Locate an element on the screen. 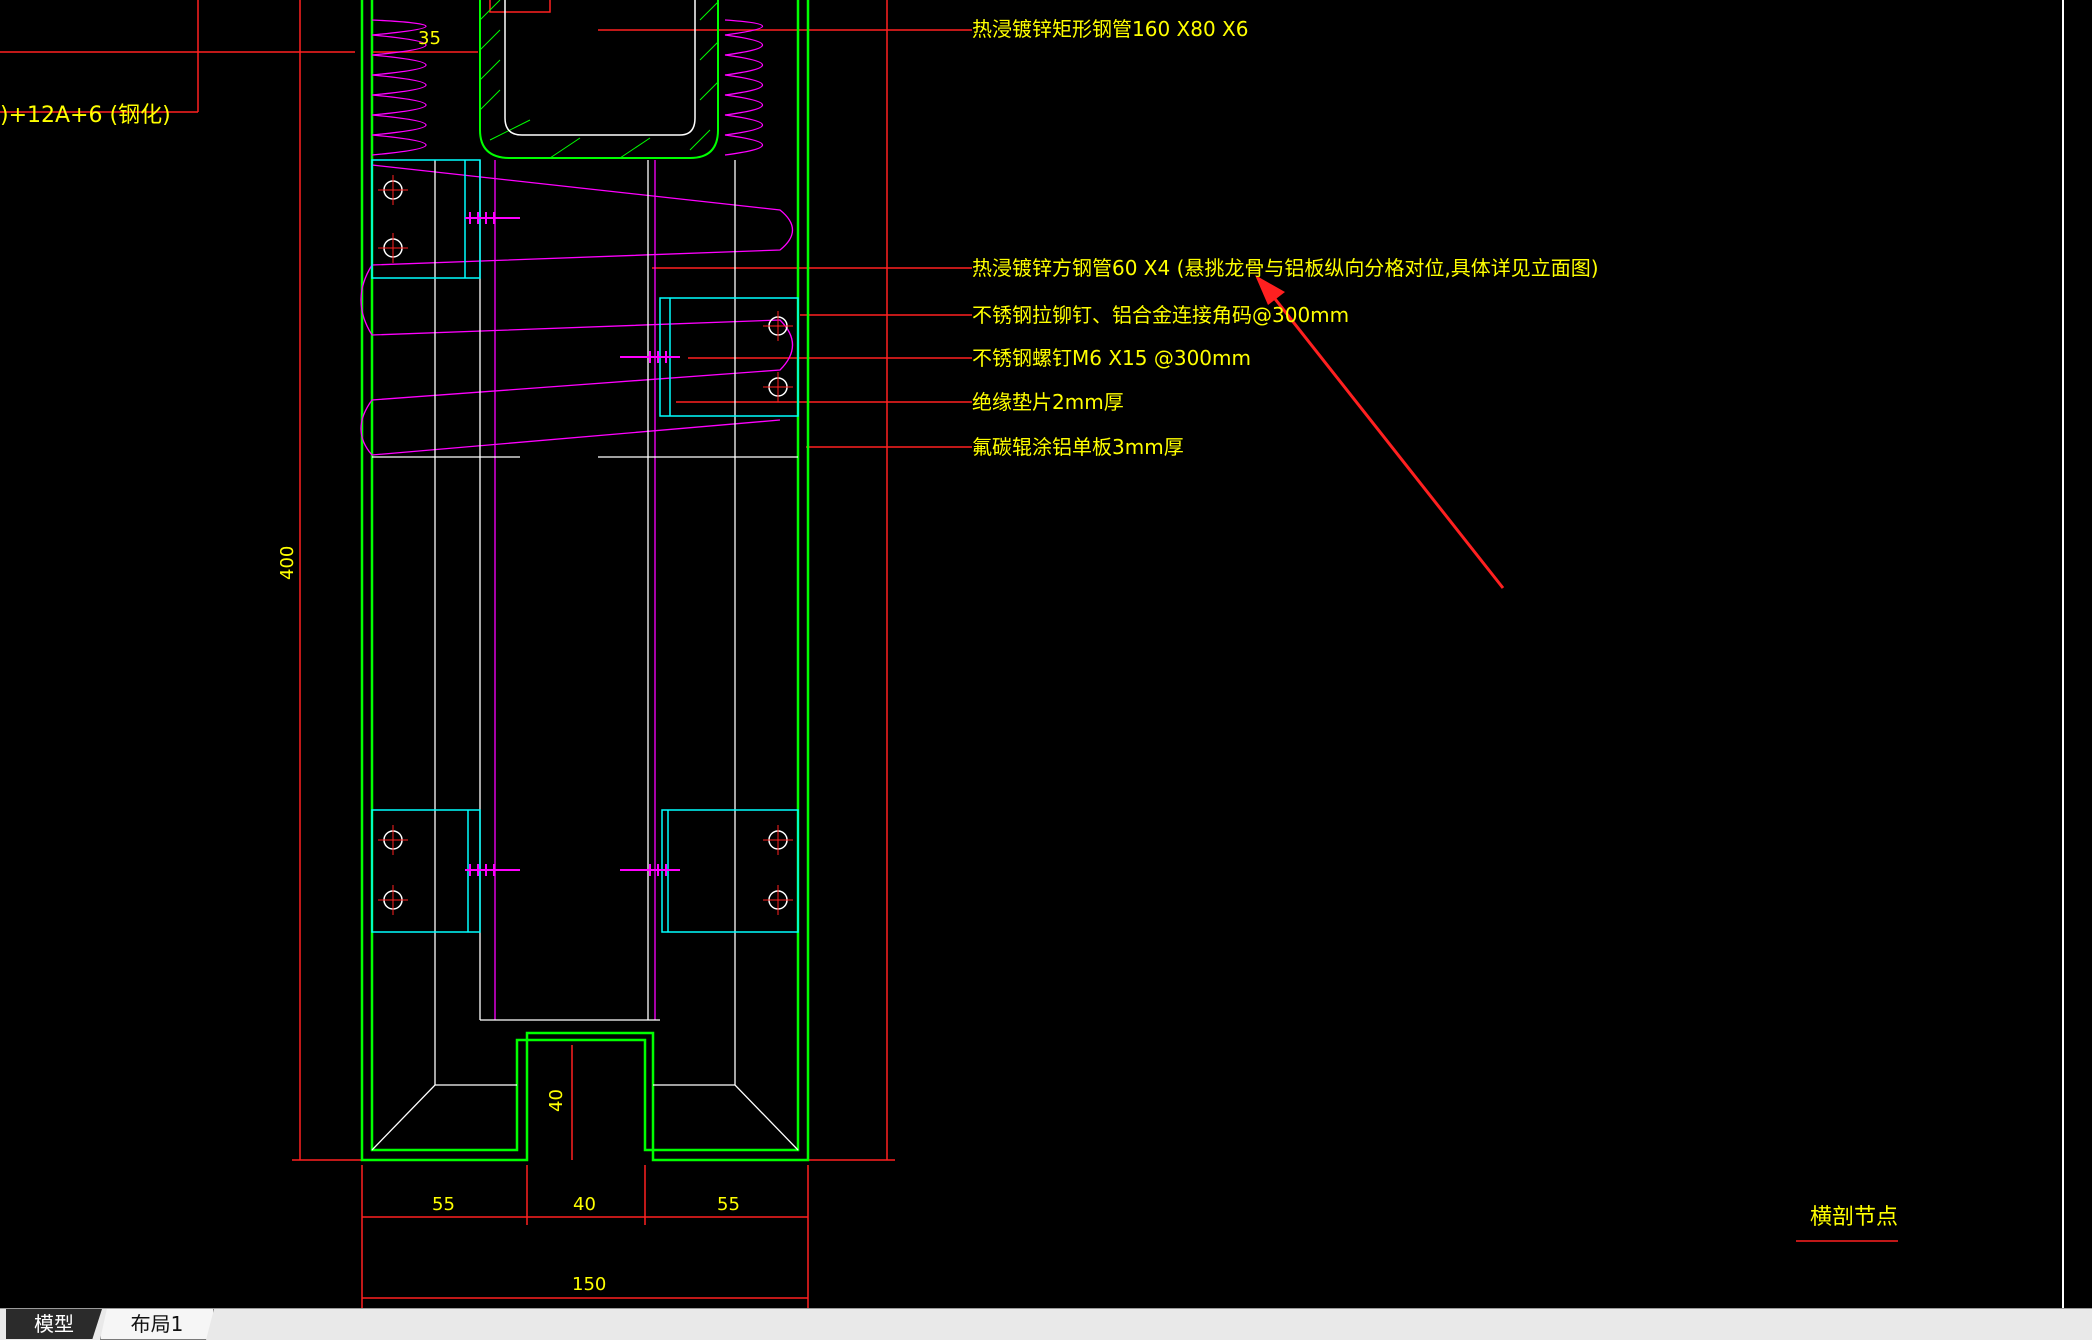 The image size is (2092, 1340). rivet-centerlines is located at coordinates (585, 545).